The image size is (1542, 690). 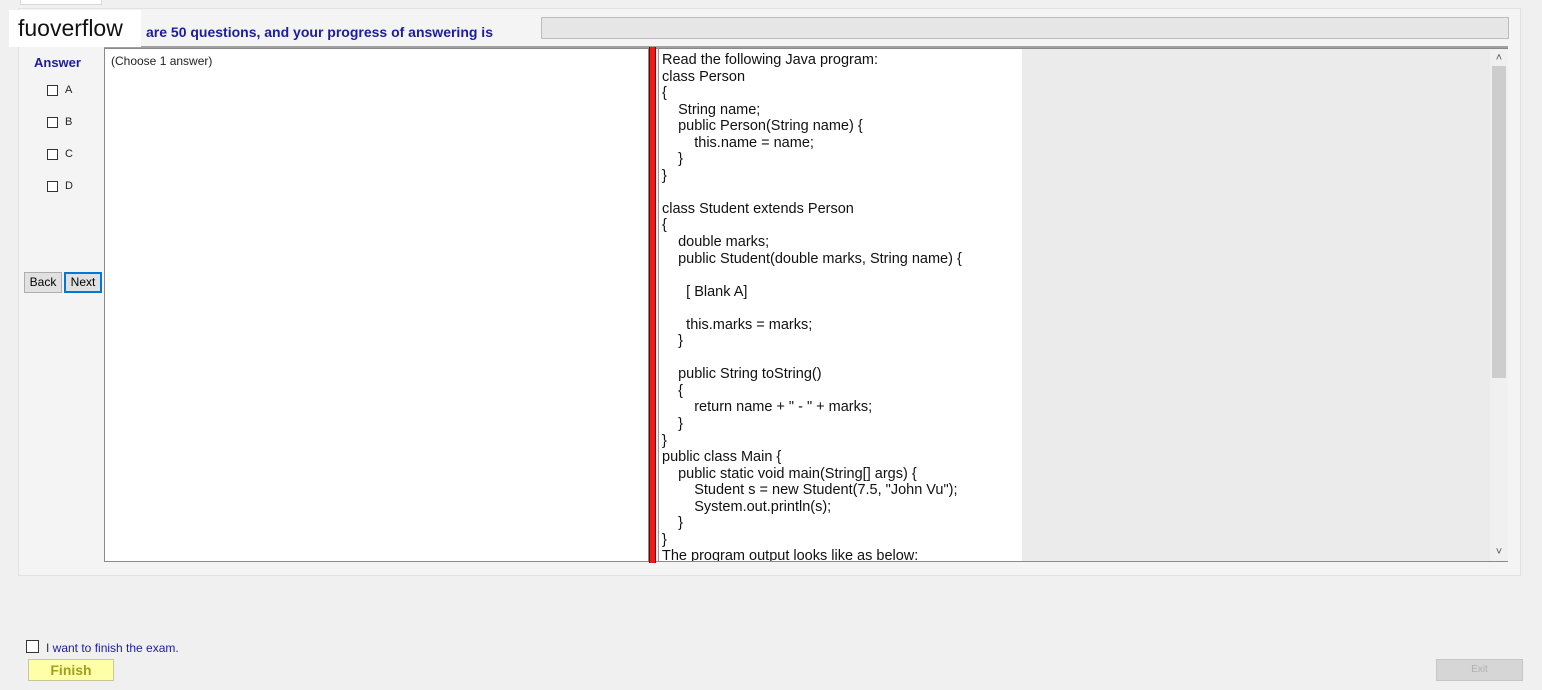 I want to click on pane-splitter, so click(x=652, y=305).